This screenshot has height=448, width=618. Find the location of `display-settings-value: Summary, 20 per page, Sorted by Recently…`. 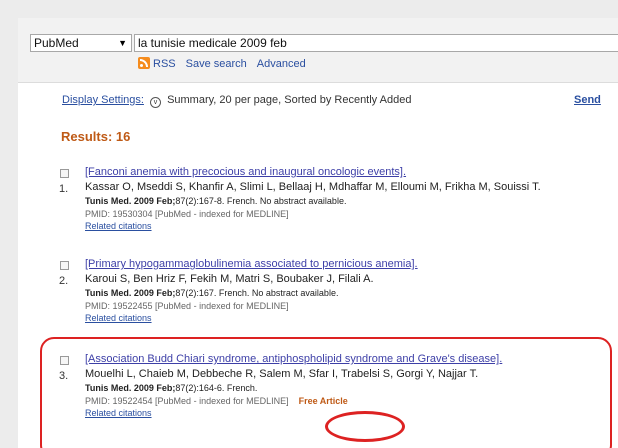

display-settings-value: Summary, 20 per page, Sorted by Recently… is located at coordinates (289, 100).